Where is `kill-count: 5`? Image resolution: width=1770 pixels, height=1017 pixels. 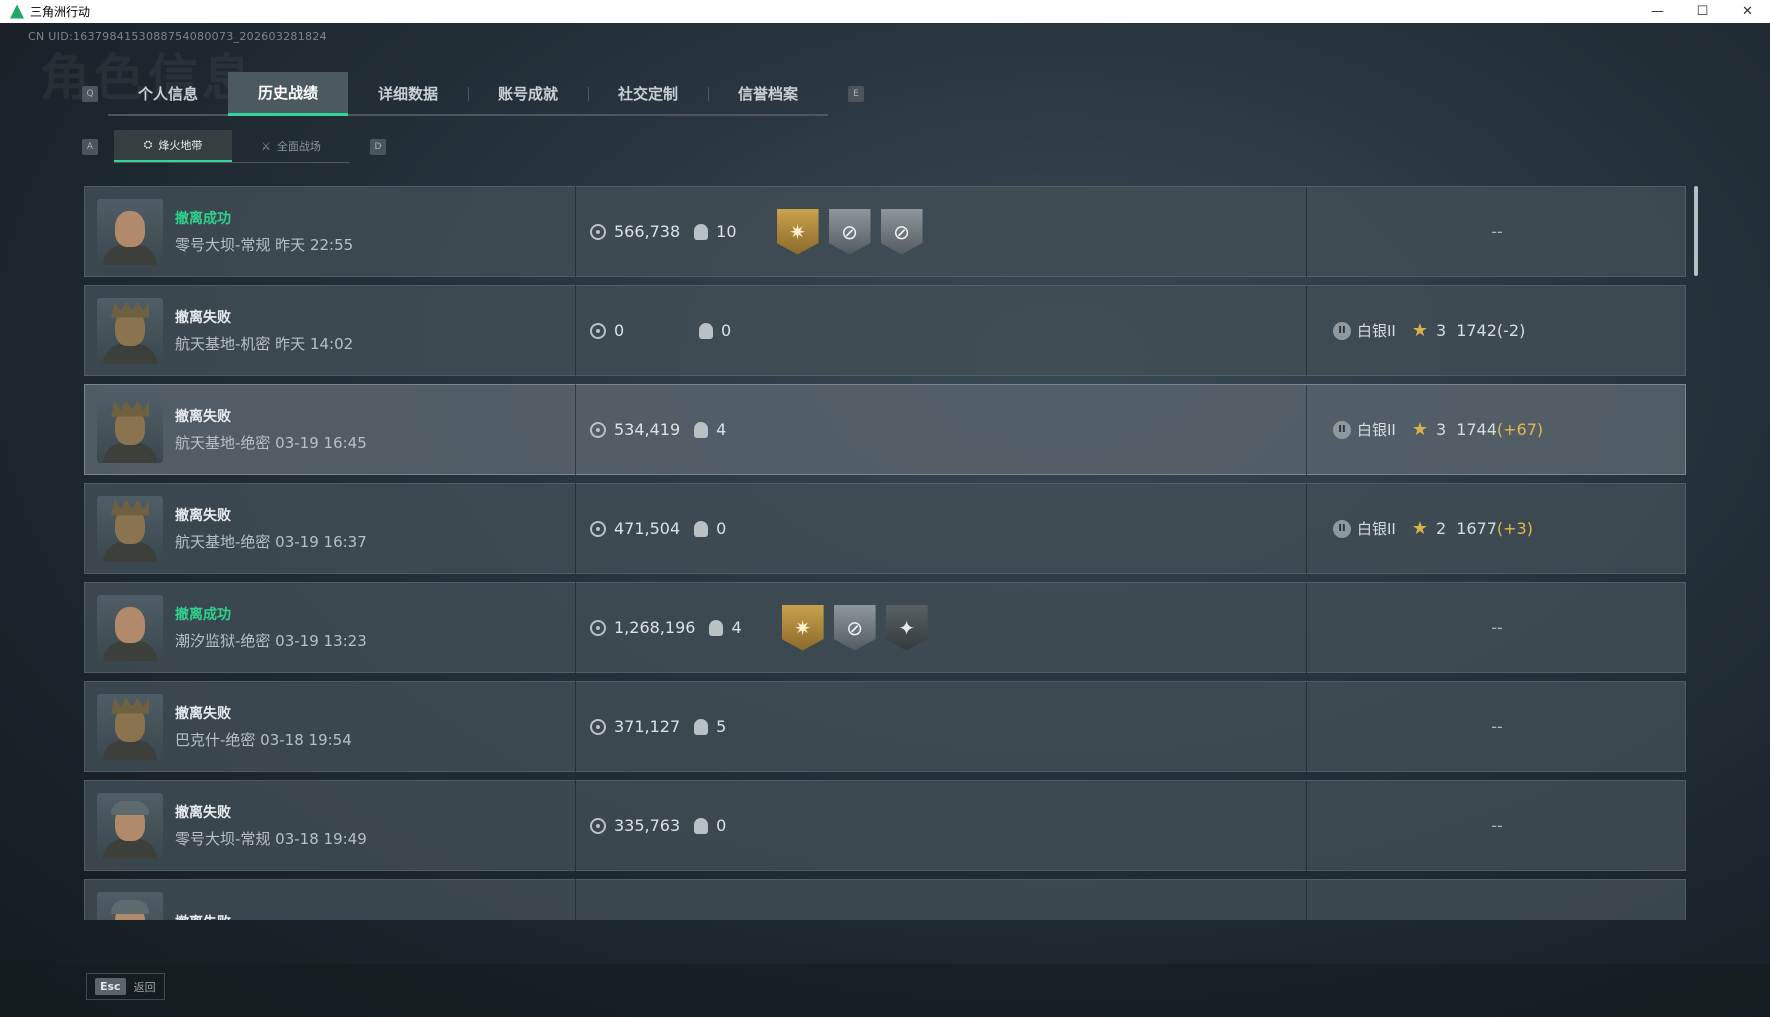
kill-count: 5 is located at coordinates (703, 726).